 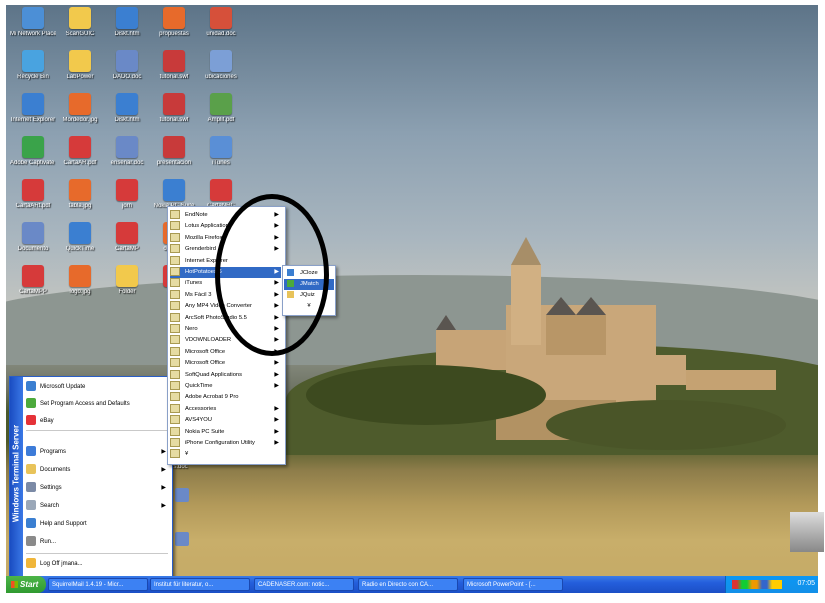 What do you see at coordinates (225, 432) in the screenshot?
I see `program-menu-item: Nokia PC Suite ▶` at bounding box center [225, 432].